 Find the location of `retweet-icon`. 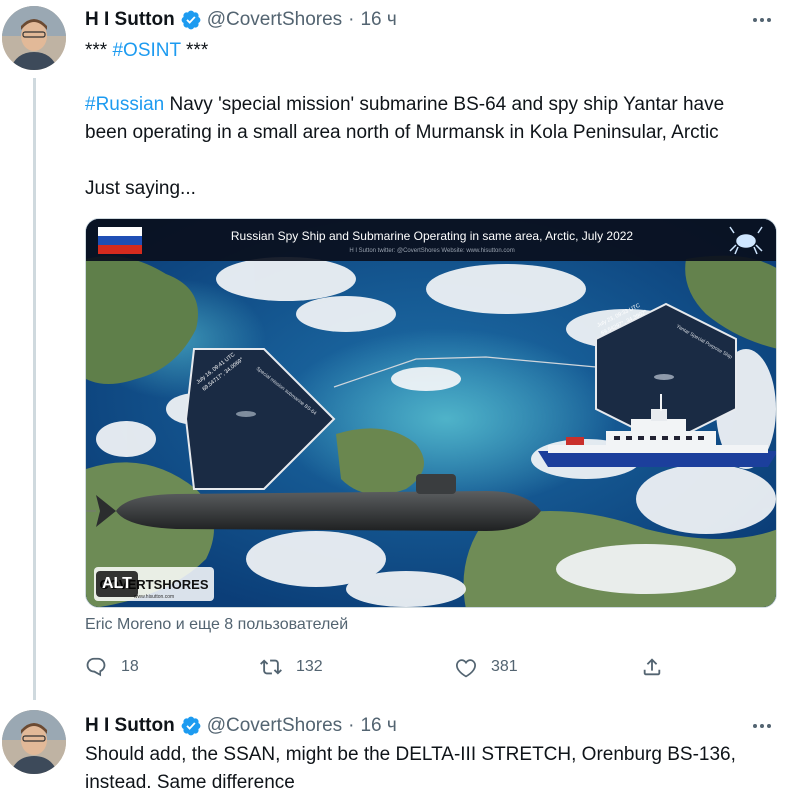

retweet-icon is located at coordinates (271, 667).